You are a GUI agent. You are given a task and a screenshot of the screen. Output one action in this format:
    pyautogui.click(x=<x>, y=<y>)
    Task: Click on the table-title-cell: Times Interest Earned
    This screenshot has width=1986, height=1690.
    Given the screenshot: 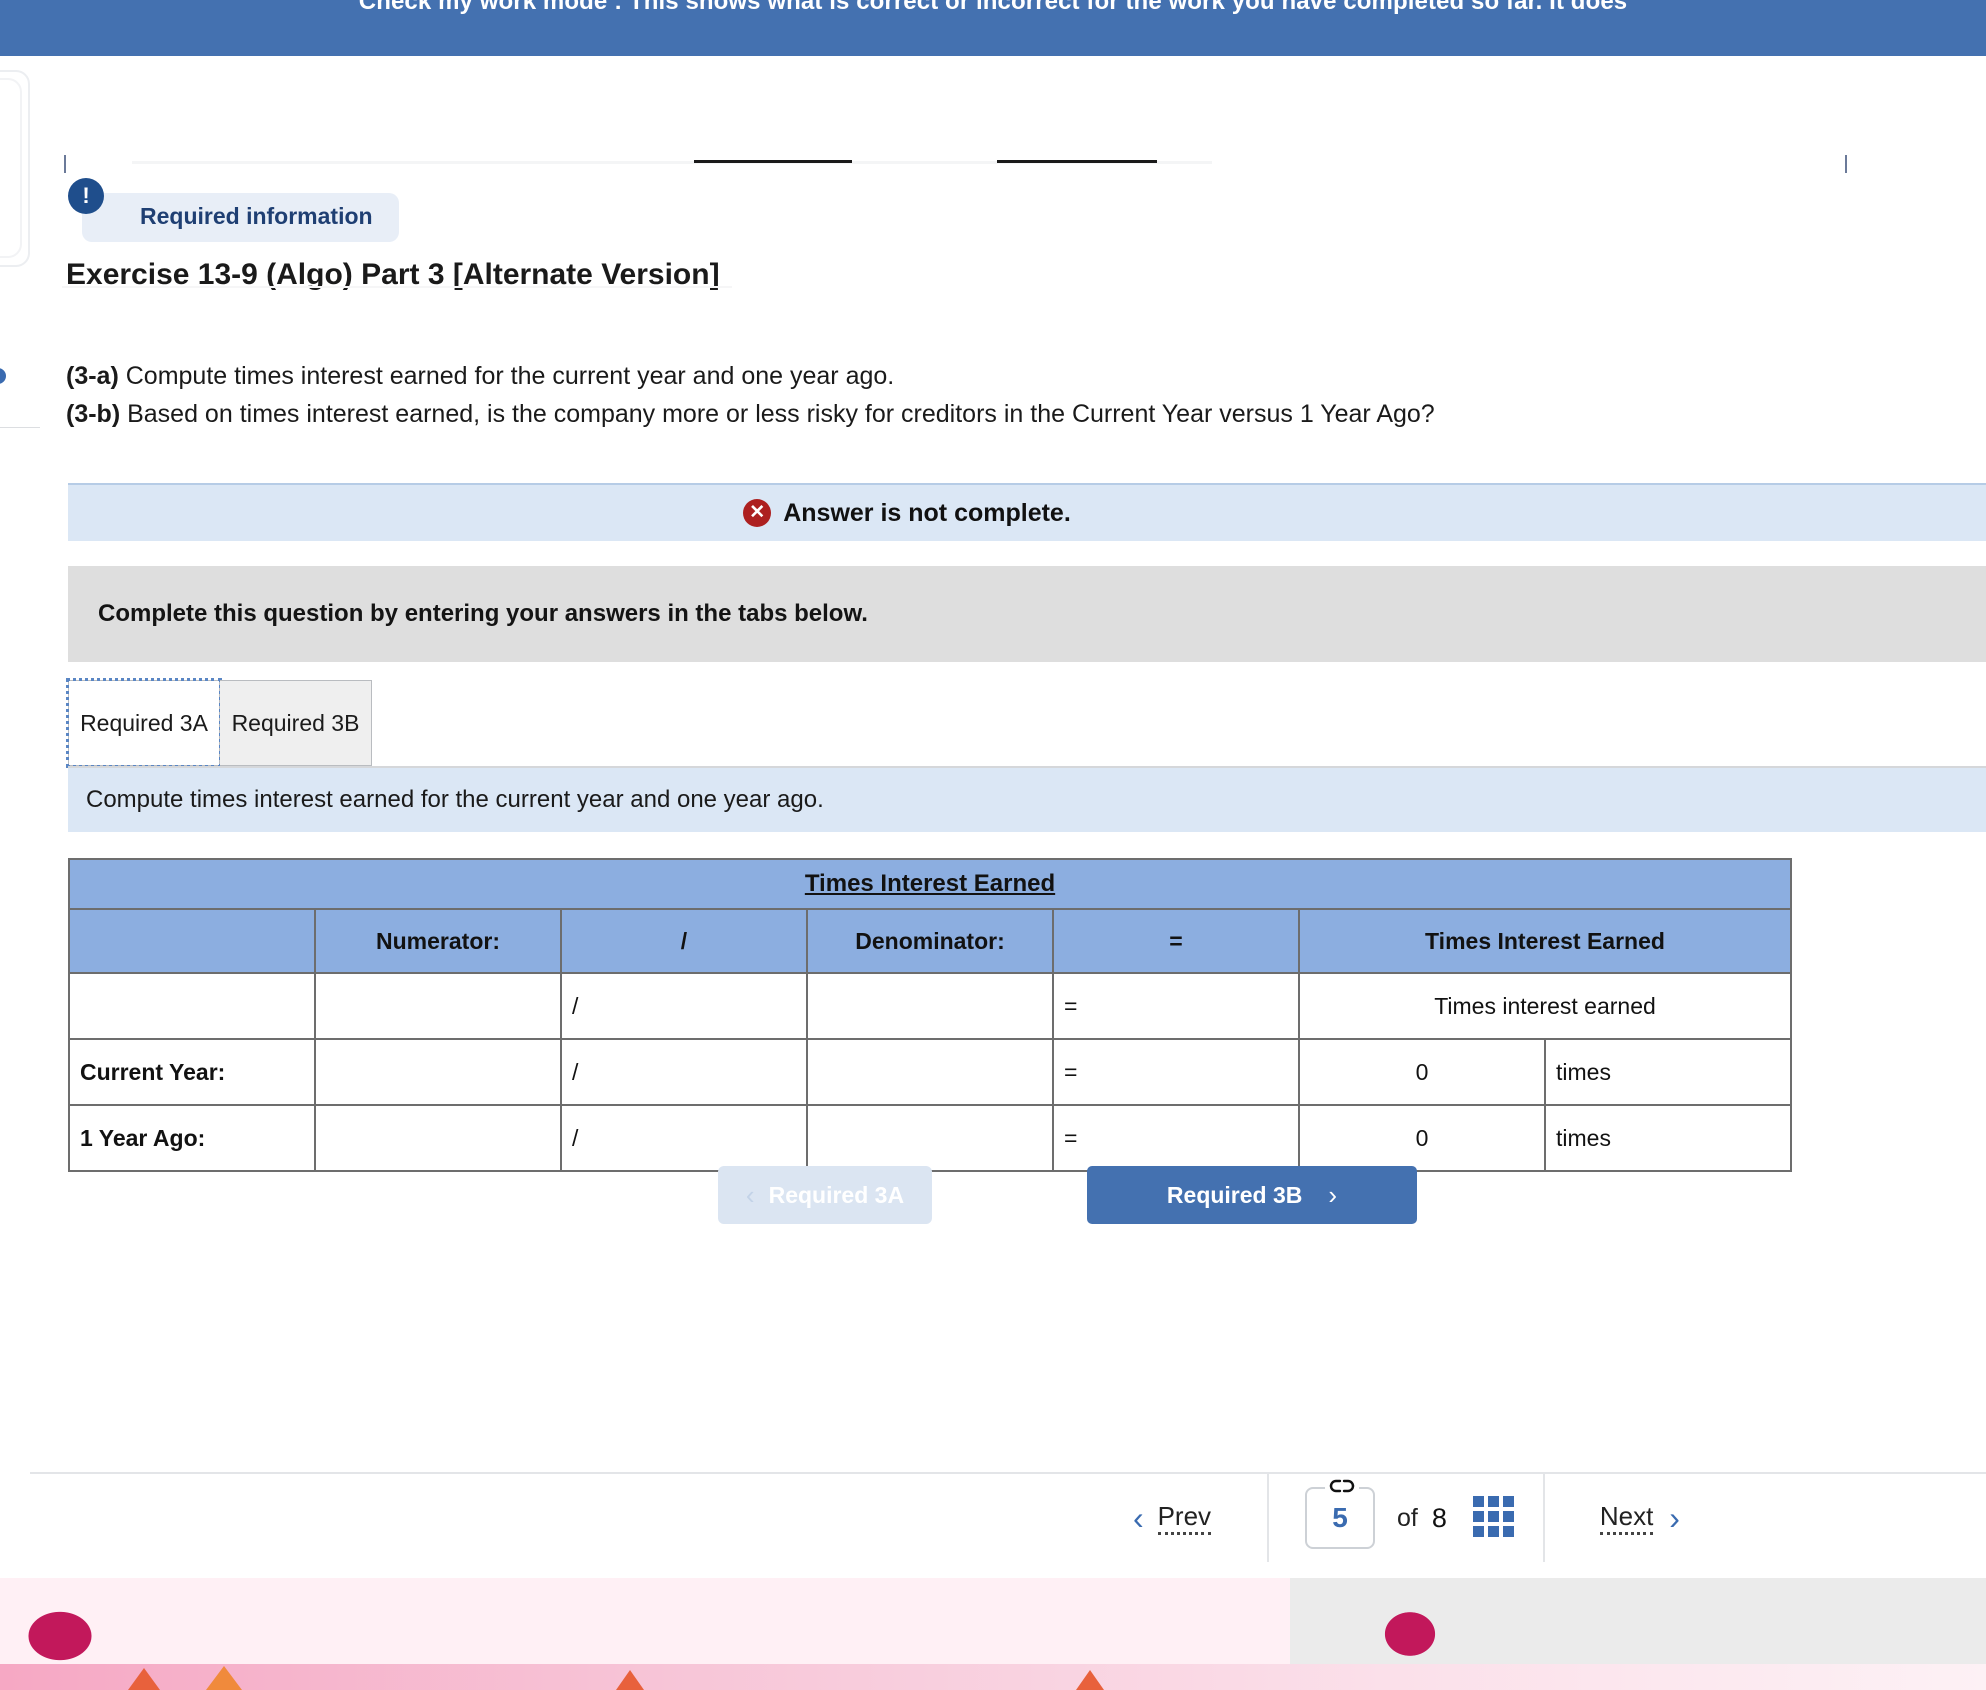 What is the action you would take?
    pyautogui.click(x=930, y=884)
    